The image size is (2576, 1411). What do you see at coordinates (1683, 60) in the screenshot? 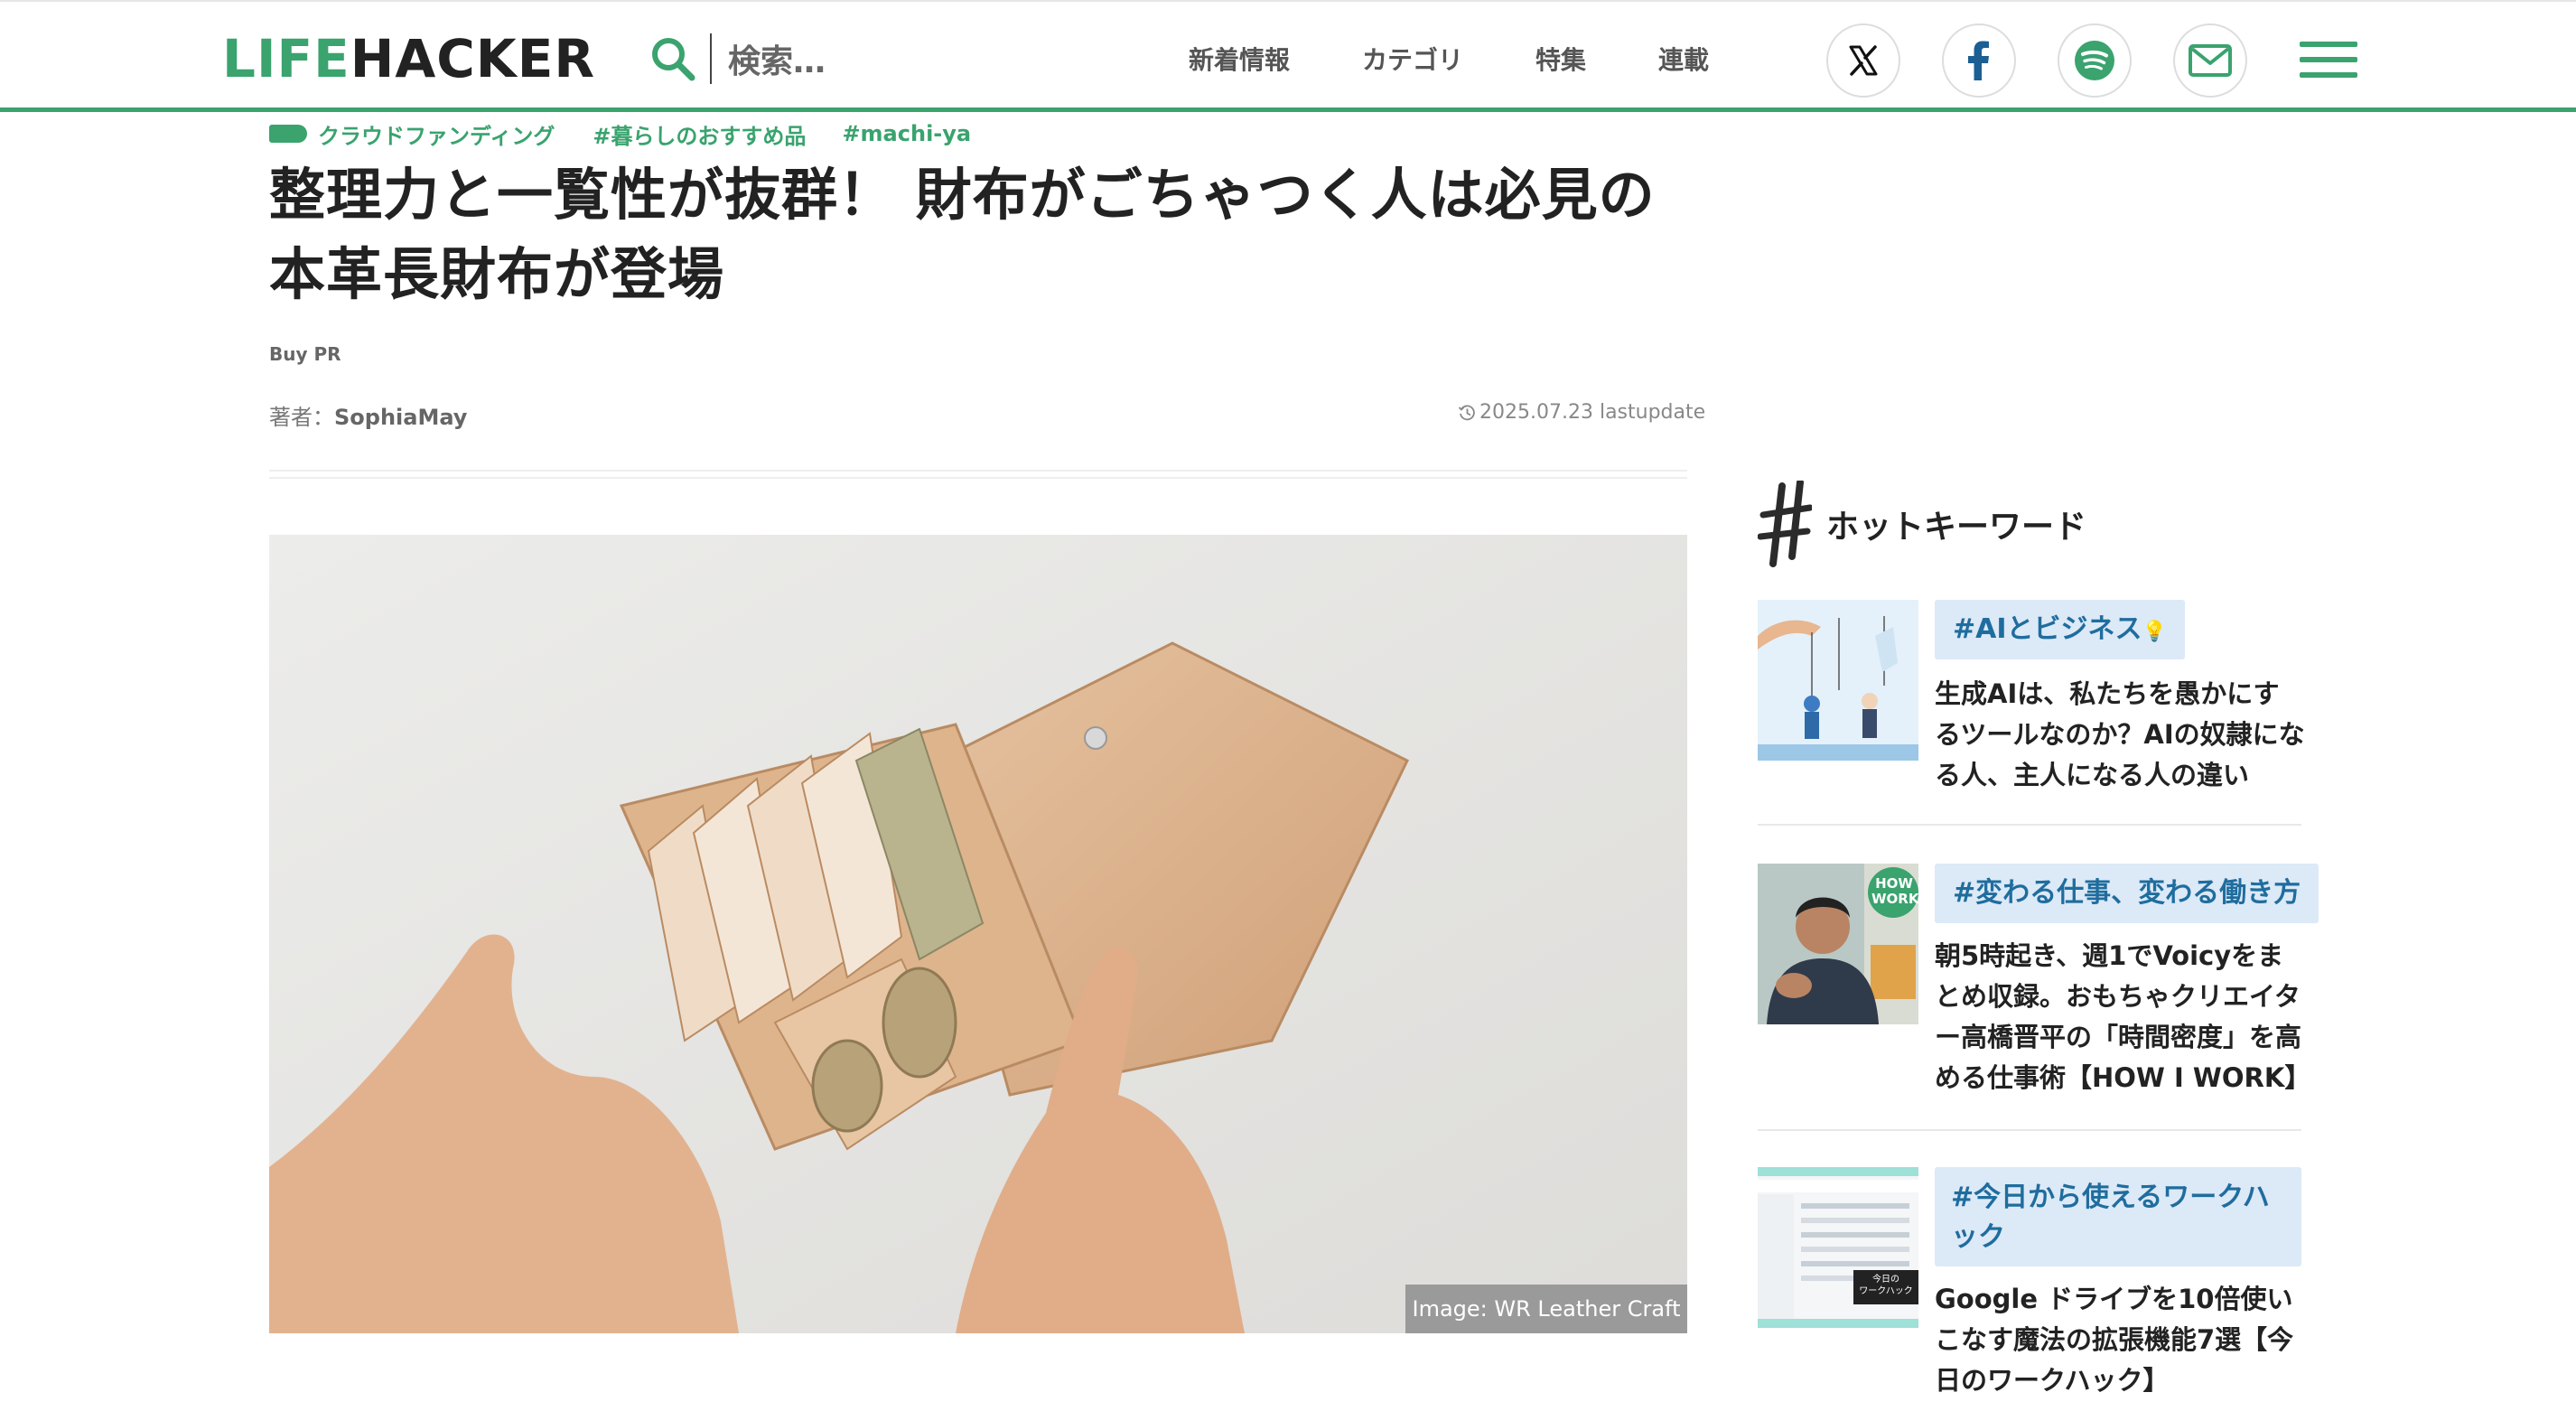
I see `nav-item-series: 連載` at bounding box center [1683, 60].